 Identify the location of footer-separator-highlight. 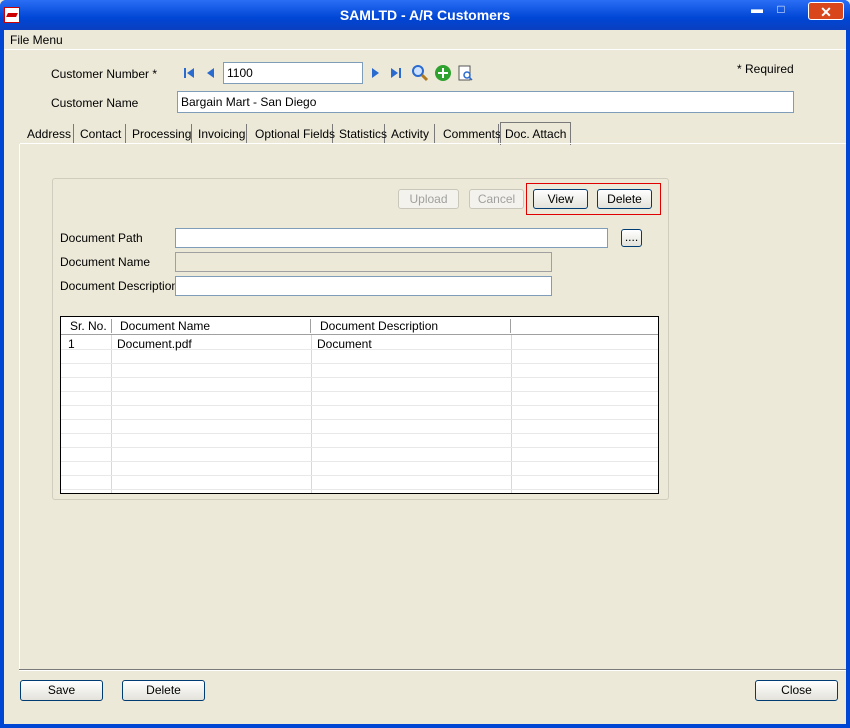
(432, 670).